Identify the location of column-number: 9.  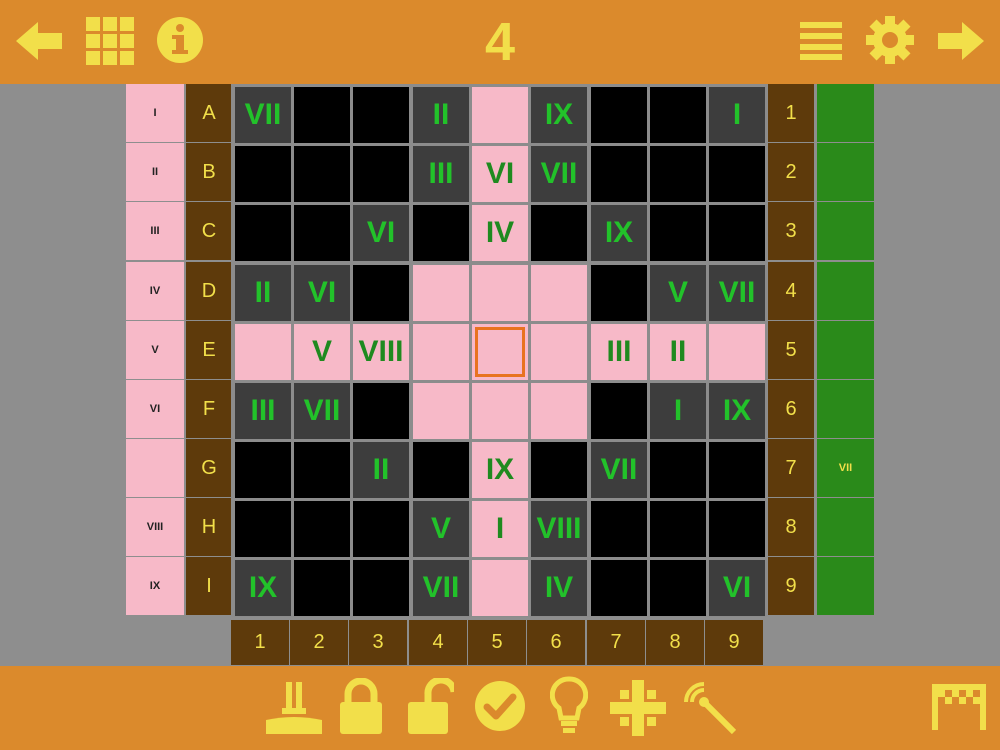
(734, 642).